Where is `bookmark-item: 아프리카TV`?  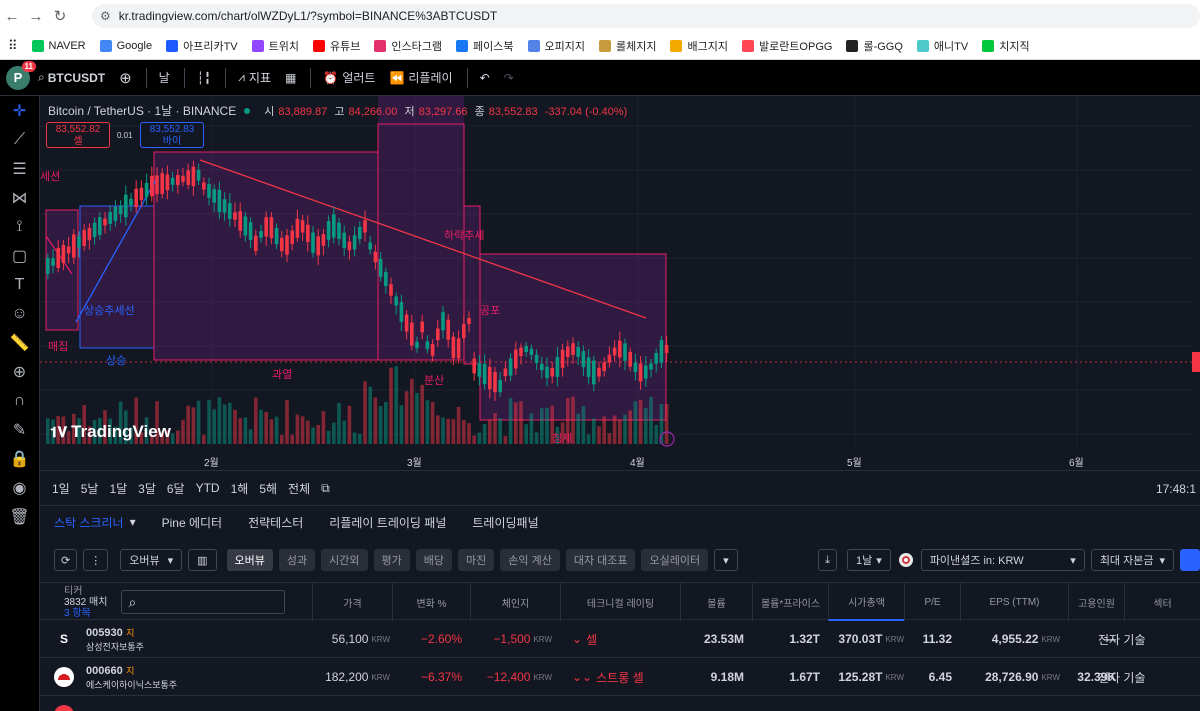 bookmark-item: 아프리카TV is located at coordinates (202, 46).